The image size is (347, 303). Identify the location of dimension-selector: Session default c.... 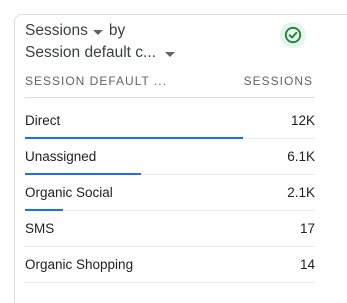
(103, 53).